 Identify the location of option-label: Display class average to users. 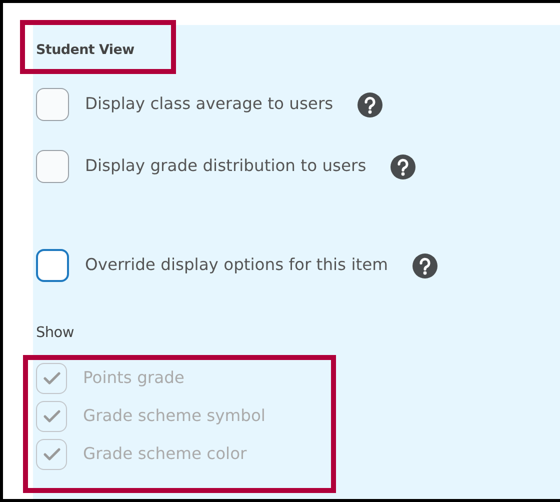
(209, 104).